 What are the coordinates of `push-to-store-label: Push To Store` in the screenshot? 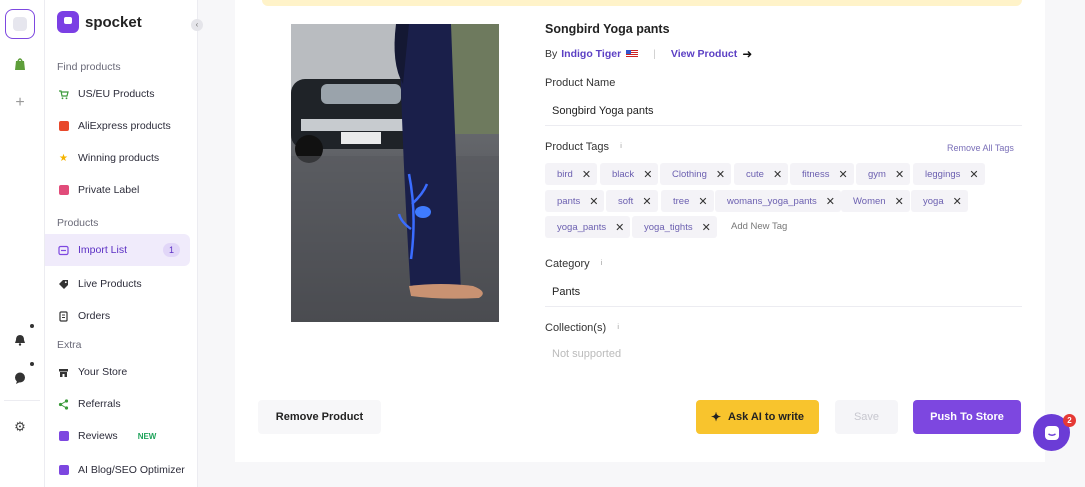 It's located at (967, 417).